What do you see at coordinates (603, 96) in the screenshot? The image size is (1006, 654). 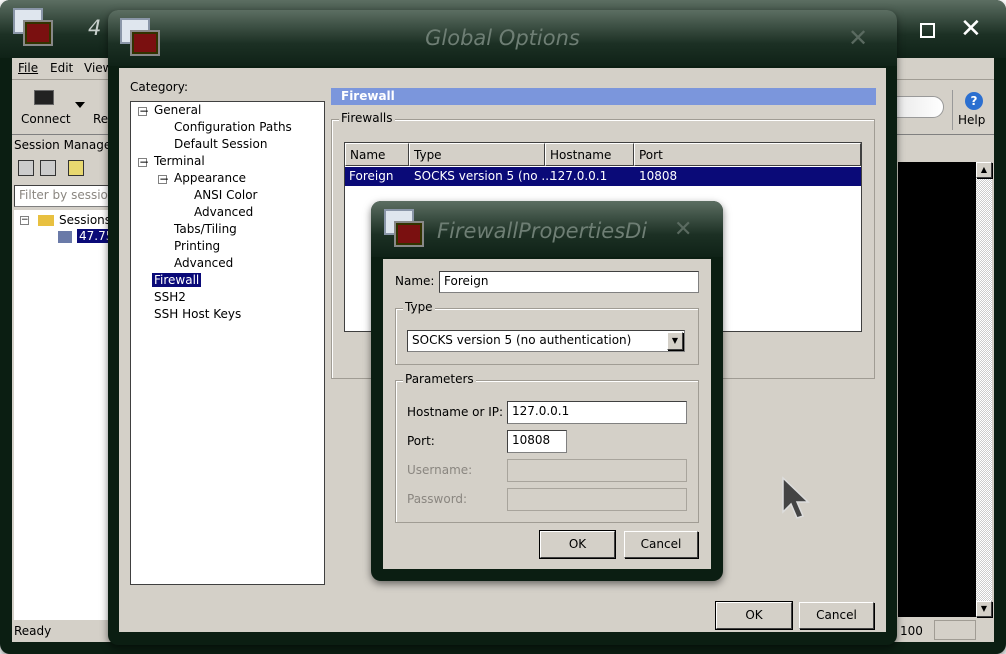 I see `section-header: Firewall` at bounding box center [603, 96].